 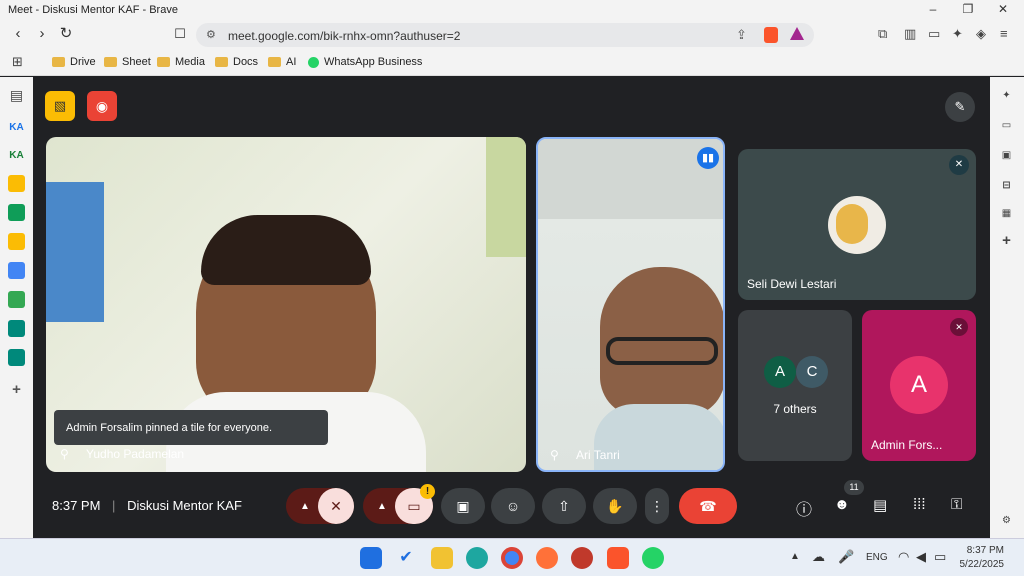 What do you see at coordinates (880, 505) in the screenshot?
I see `chat-icon: ▤` at bounding box center [880, 505].